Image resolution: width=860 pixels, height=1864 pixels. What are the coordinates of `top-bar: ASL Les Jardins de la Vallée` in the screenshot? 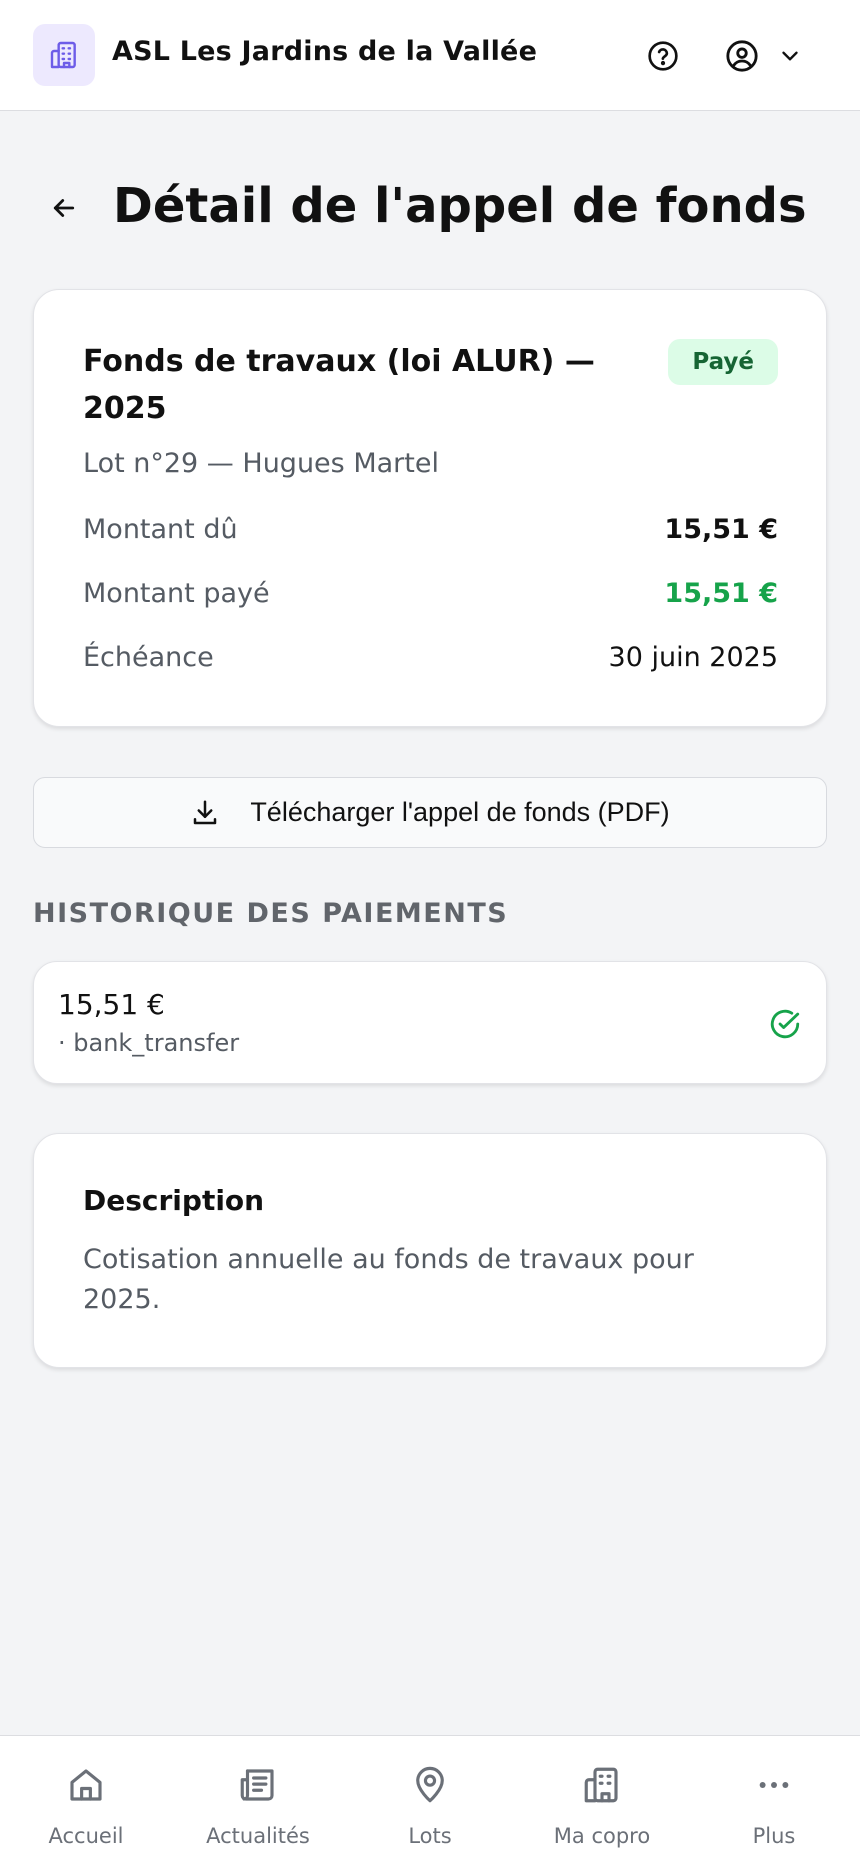 It's located at (430, 55).